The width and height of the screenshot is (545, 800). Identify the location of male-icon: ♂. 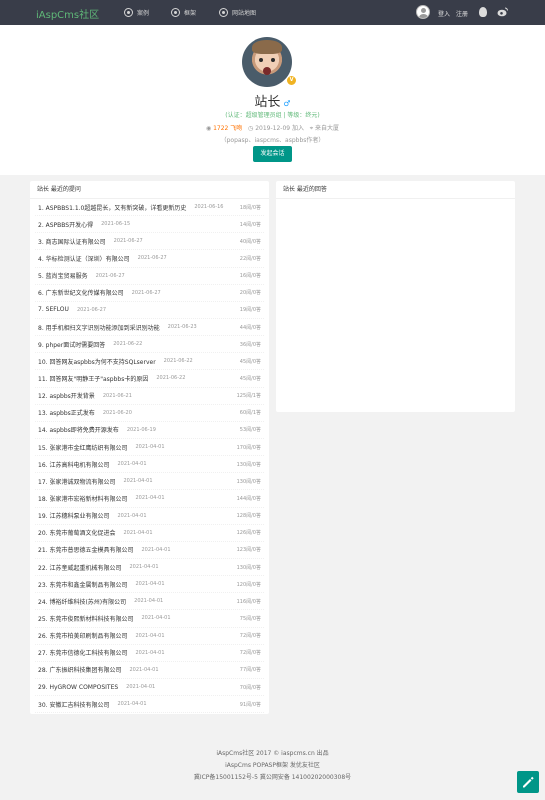
(287, 103).